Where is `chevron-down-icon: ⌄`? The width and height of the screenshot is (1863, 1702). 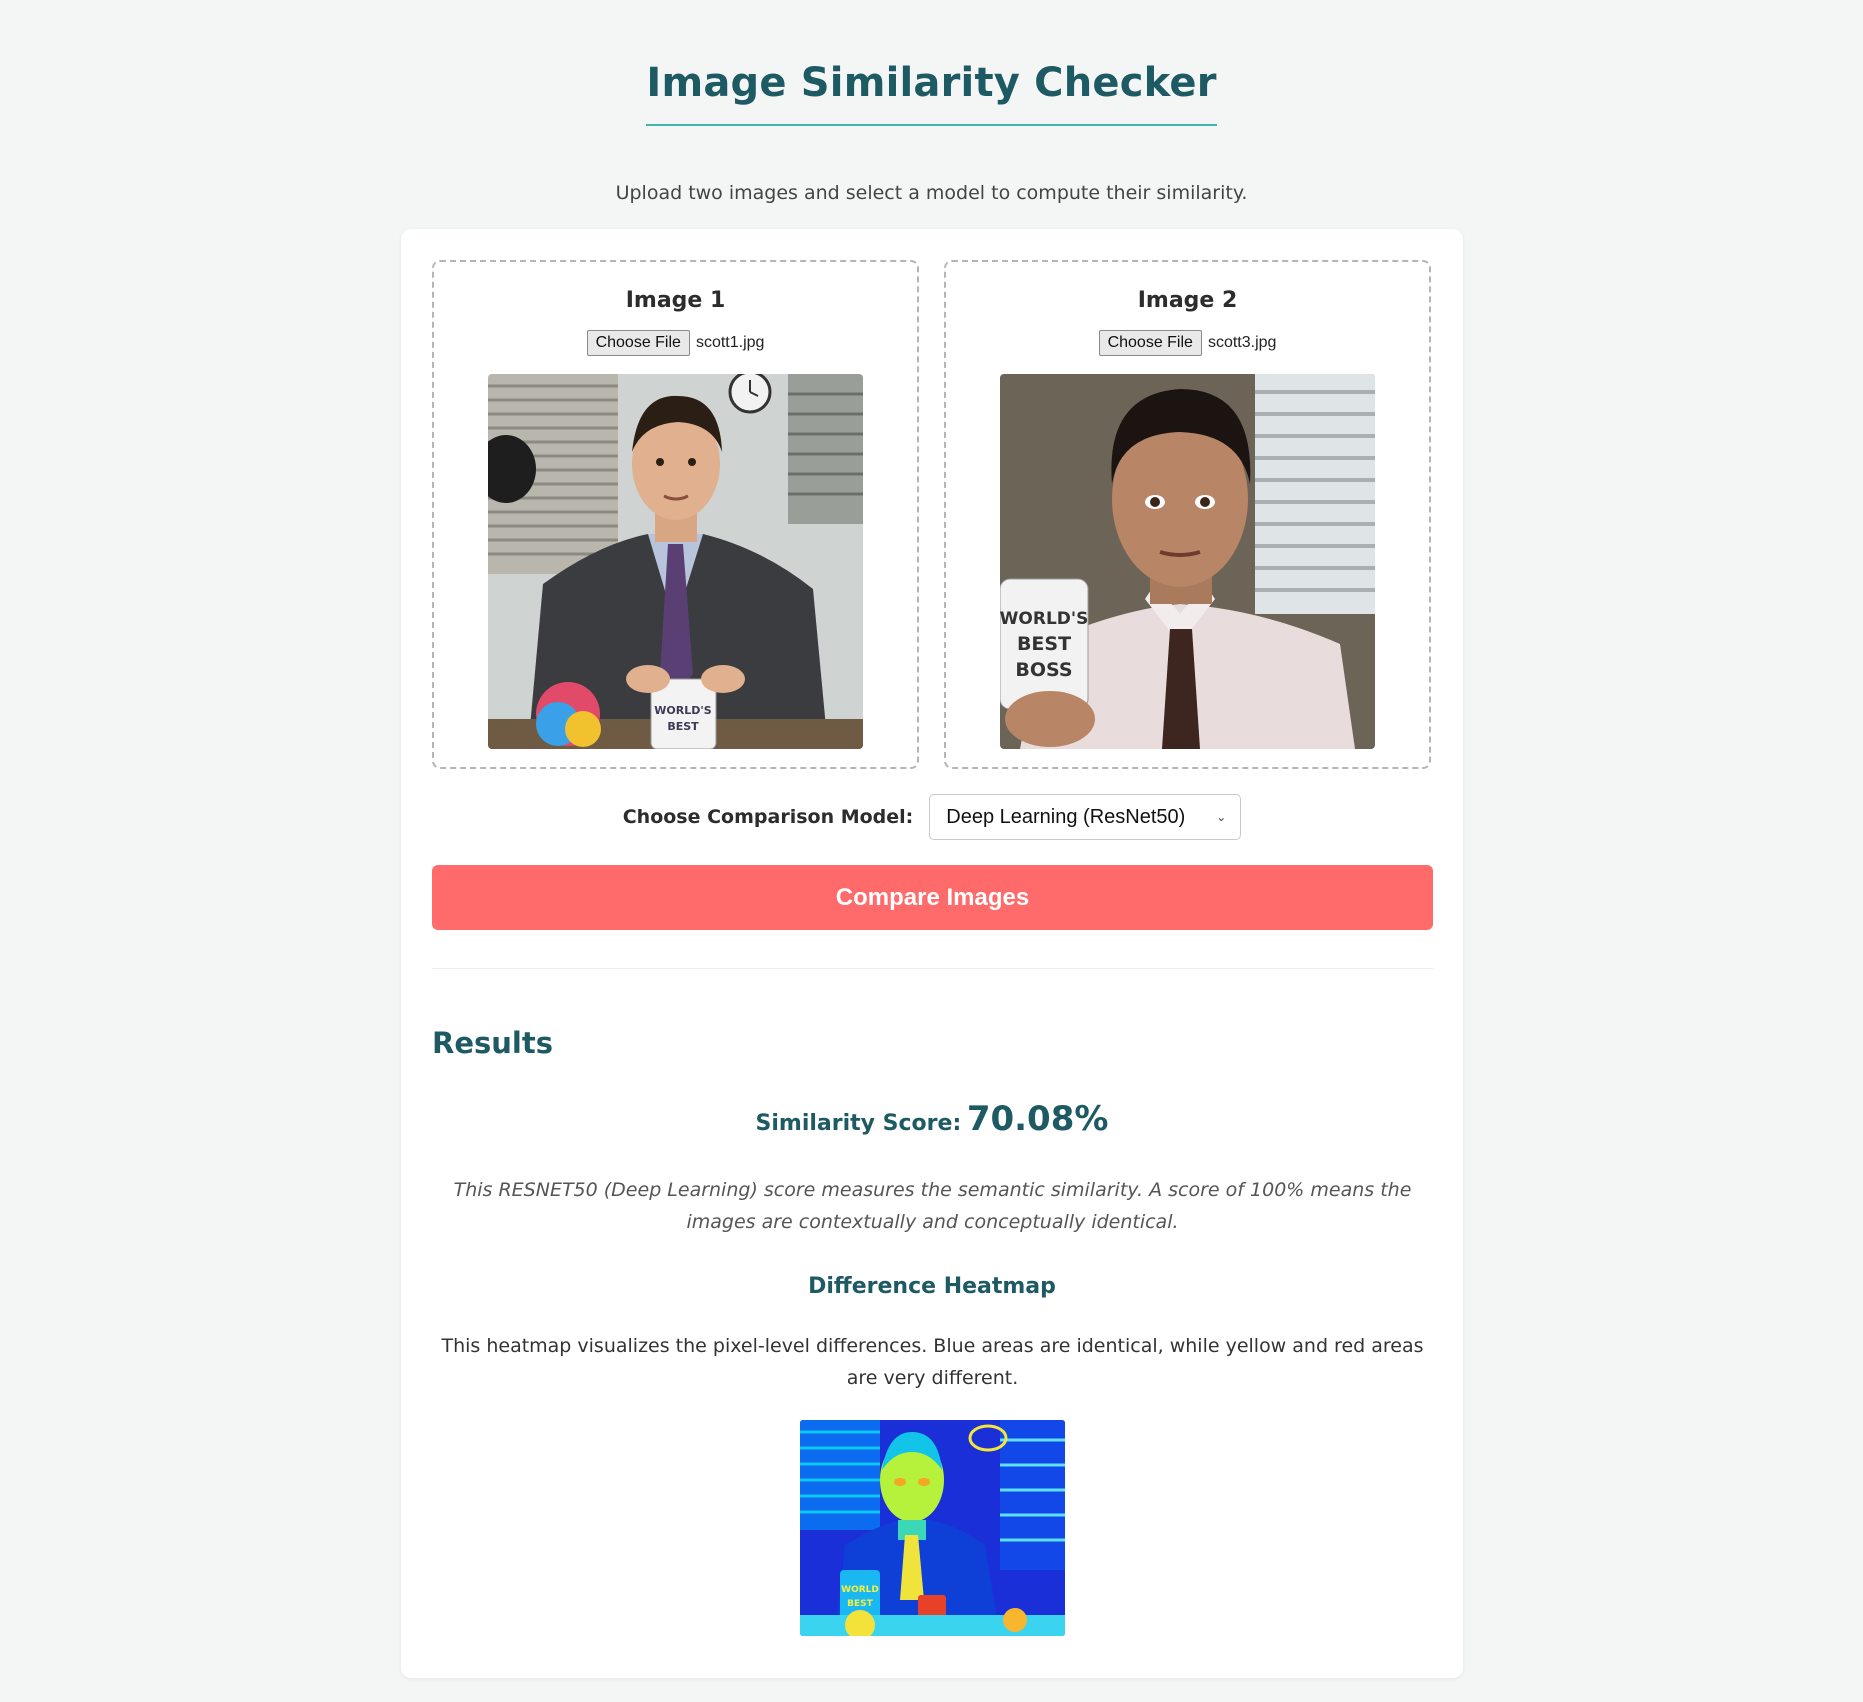
chevron-down-icon: ⌄ is located at coordinates (1221, 817).